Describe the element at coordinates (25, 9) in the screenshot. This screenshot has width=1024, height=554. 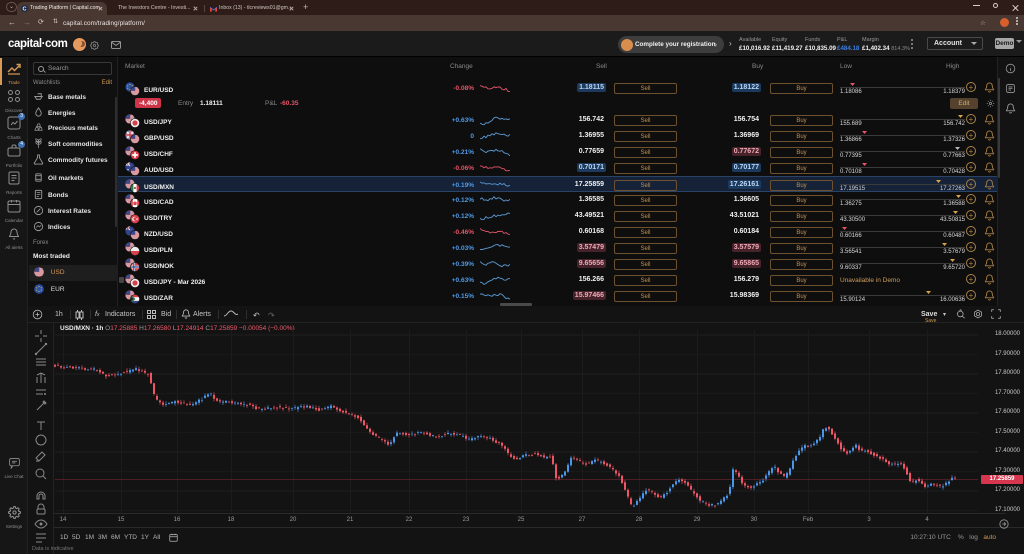
I see `svg-text: C` at that location.